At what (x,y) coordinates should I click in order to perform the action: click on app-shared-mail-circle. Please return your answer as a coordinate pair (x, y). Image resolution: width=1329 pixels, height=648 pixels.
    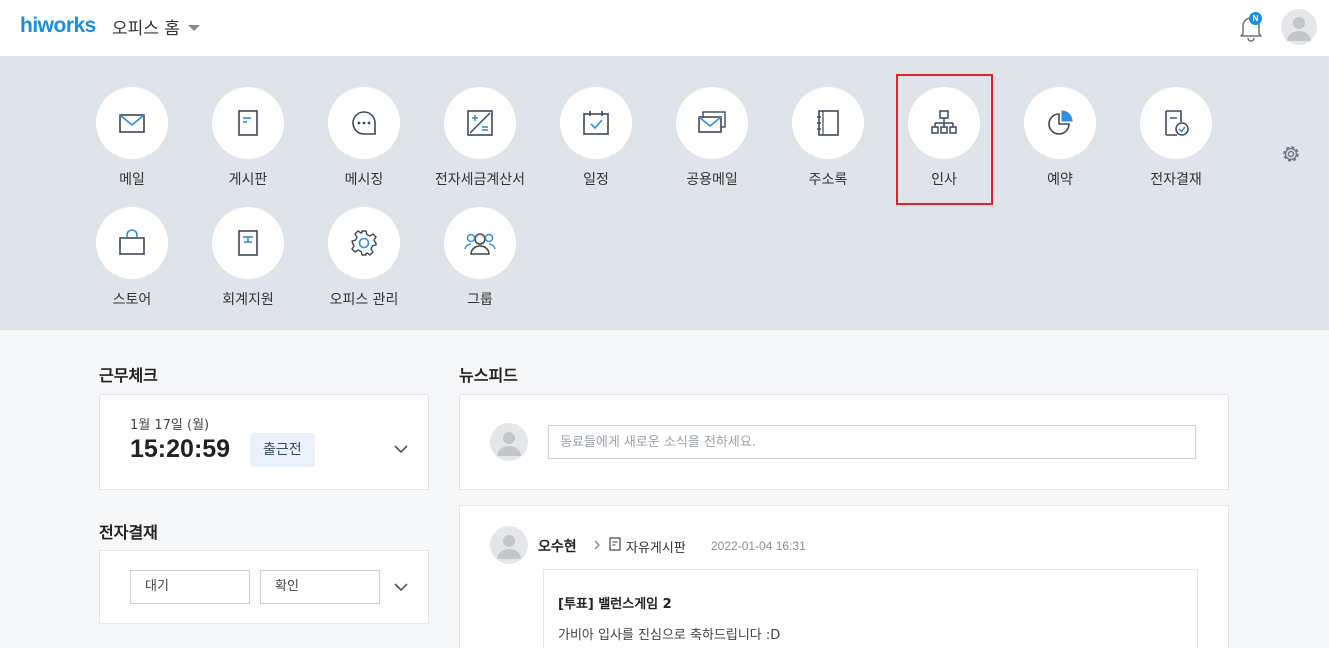
    Looking at the image, I should click on (712, 123).